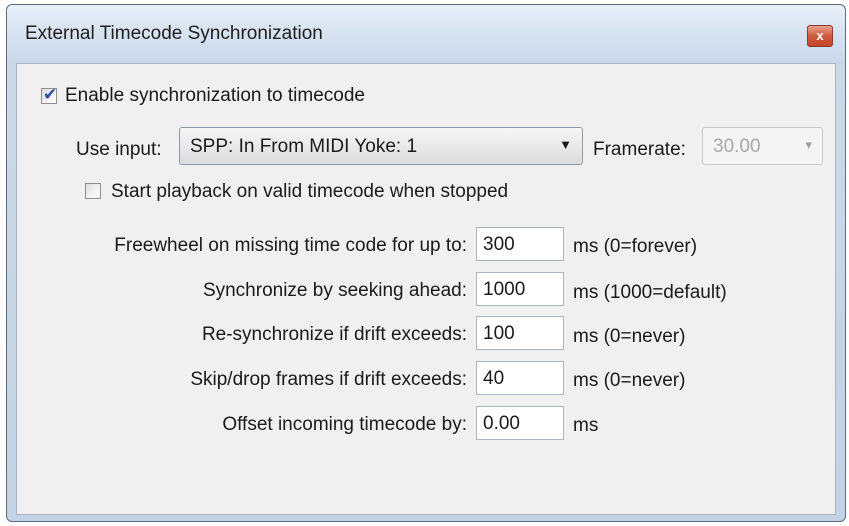  Describe the element at coordinates (520, 333) in the screenshot. I see `resync-input: 100` at that location.